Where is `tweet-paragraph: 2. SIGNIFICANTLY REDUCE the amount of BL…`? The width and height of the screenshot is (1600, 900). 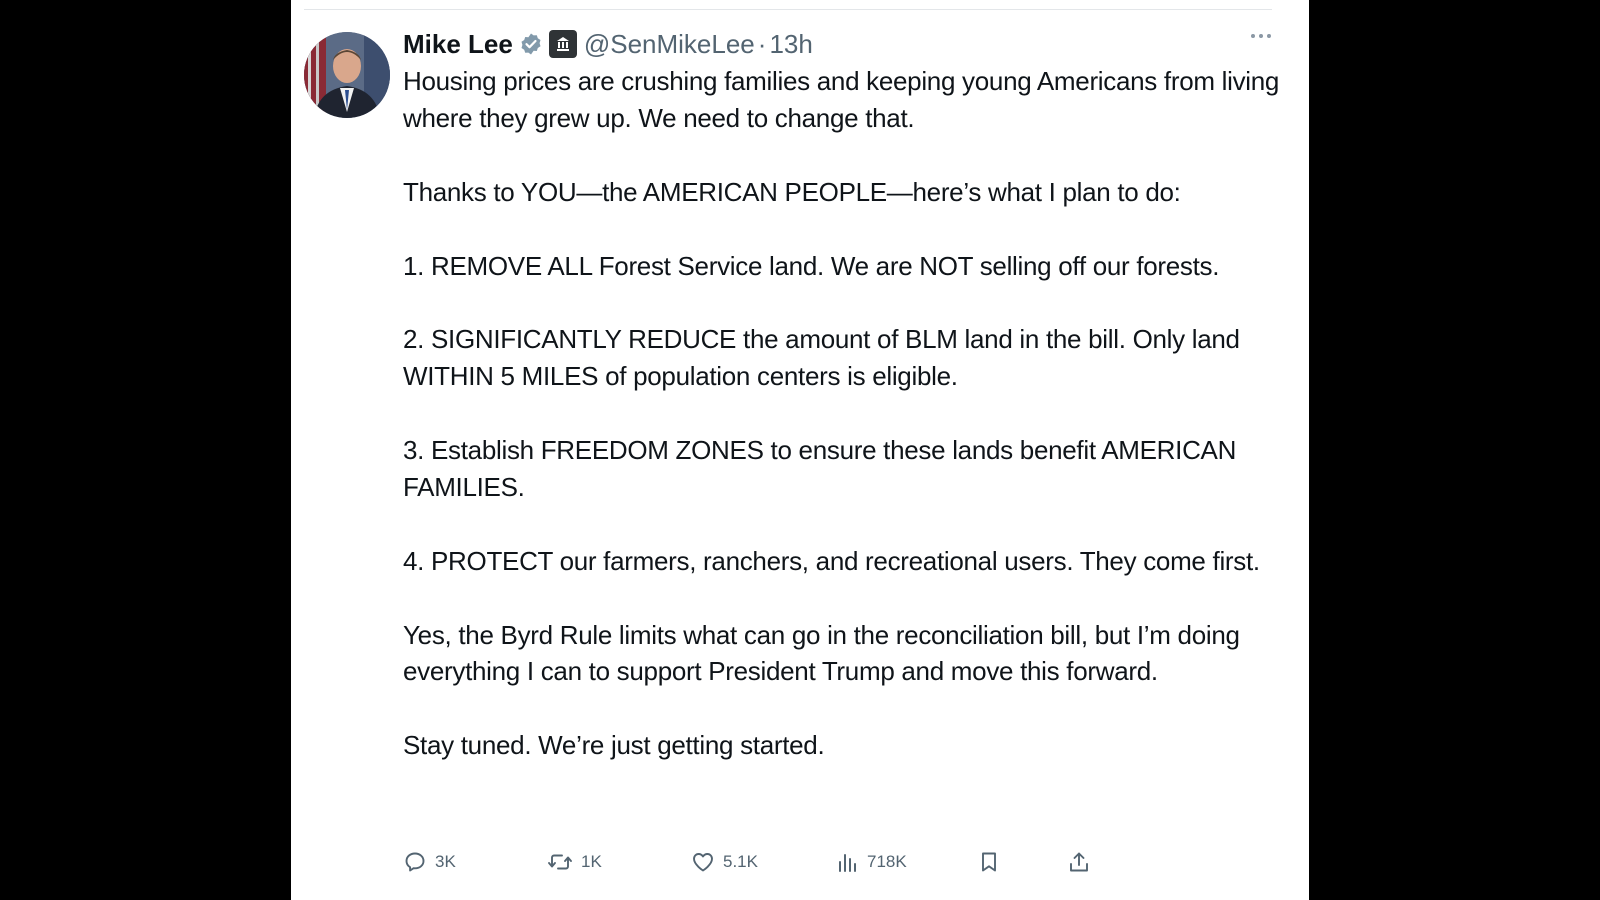 tweet-paragraph: 2. SIGNIFICANTLY REDUCE the amount of BL… is located at coordinates (821, 358).